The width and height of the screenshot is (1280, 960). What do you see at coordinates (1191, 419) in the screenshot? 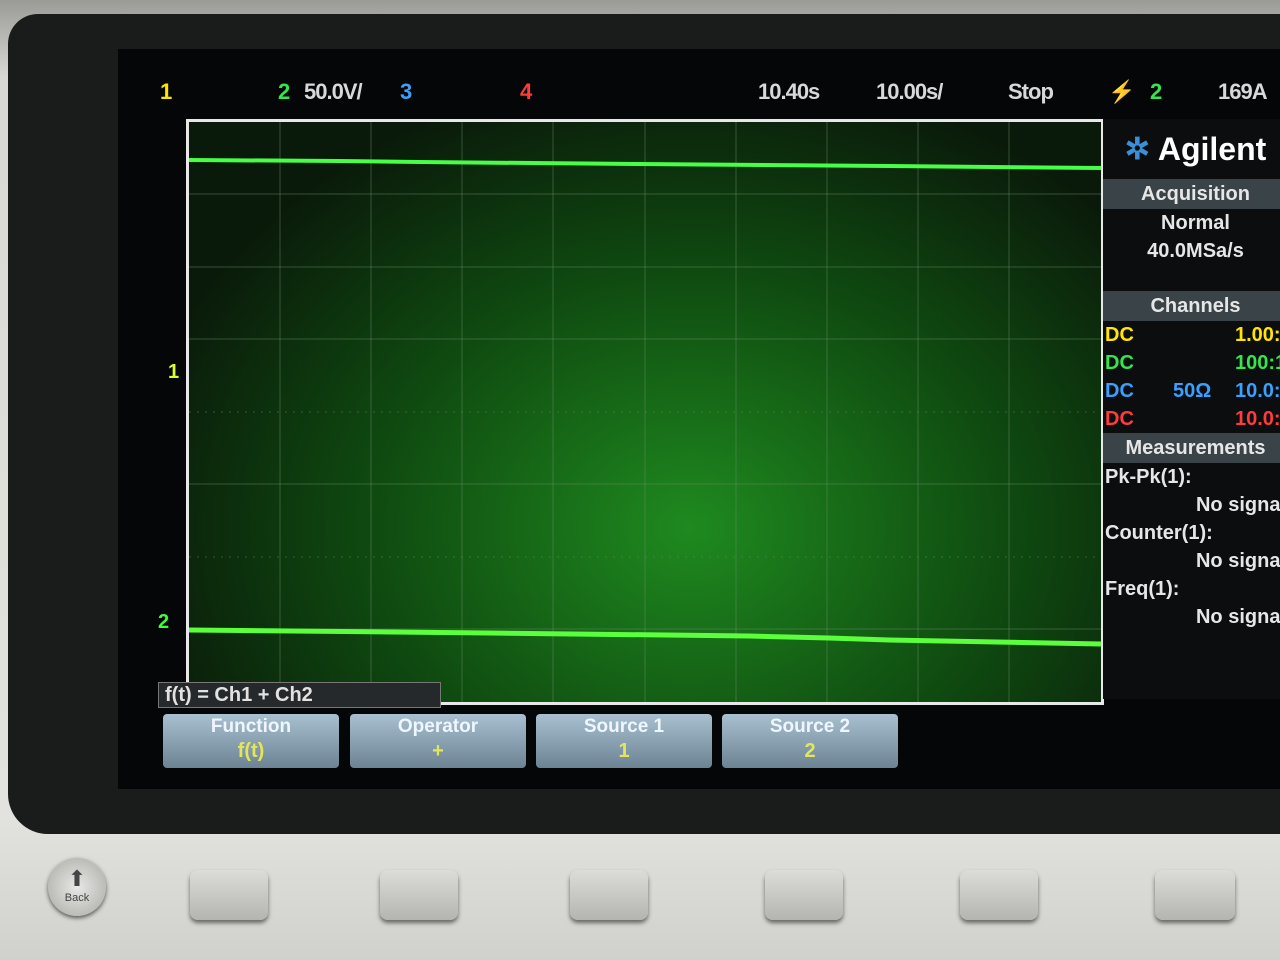
I see `channel-row: DC 10.0:1` at bounding box center [1191, 419].